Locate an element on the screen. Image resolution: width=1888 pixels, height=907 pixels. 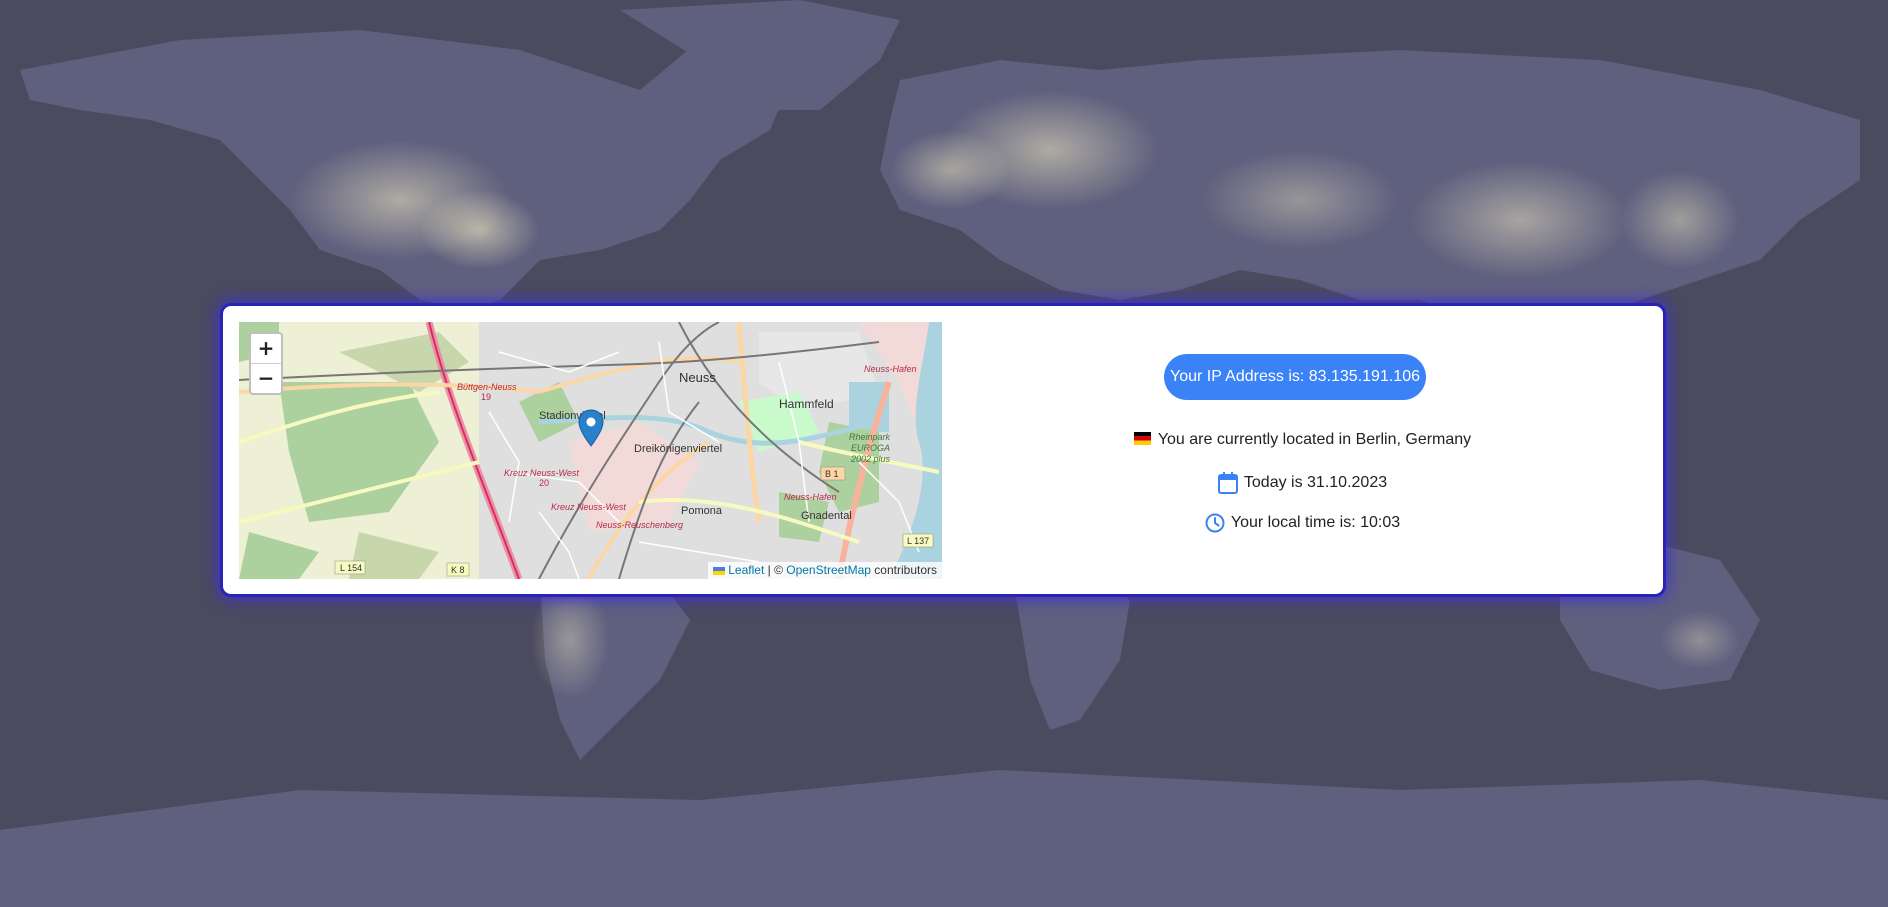
time-text: Your local time is: 10:03 is located at coordinates (1315, 523).